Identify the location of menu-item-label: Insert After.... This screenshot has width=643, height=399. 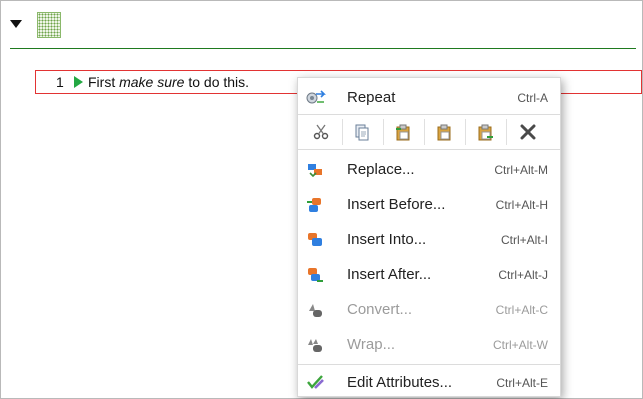
(389, 274).